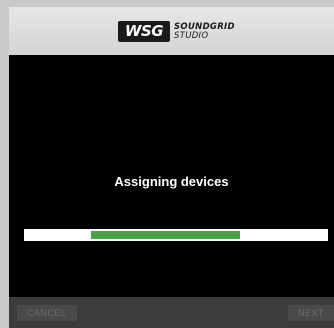 The image size is (334, 328). What do you see at coordinates (191, 35) in the screenshot?
I see `logo-line-studio: STUDIO` at bounding box center [191, 35].